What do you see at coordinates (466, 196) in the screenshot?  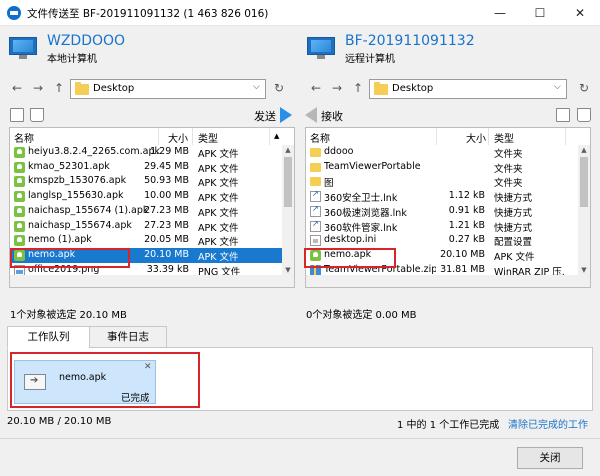 I see `file-size: 1.12 kB` at bounding box center [466, 196].